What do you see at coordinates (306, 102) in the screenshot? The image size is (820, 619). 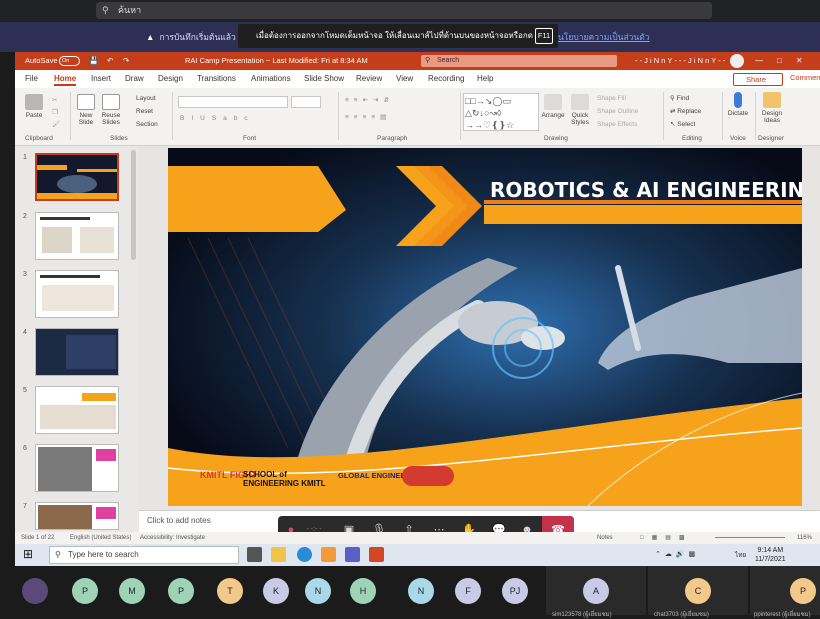 I see `font-size-select` at bounding box center [306, 102].